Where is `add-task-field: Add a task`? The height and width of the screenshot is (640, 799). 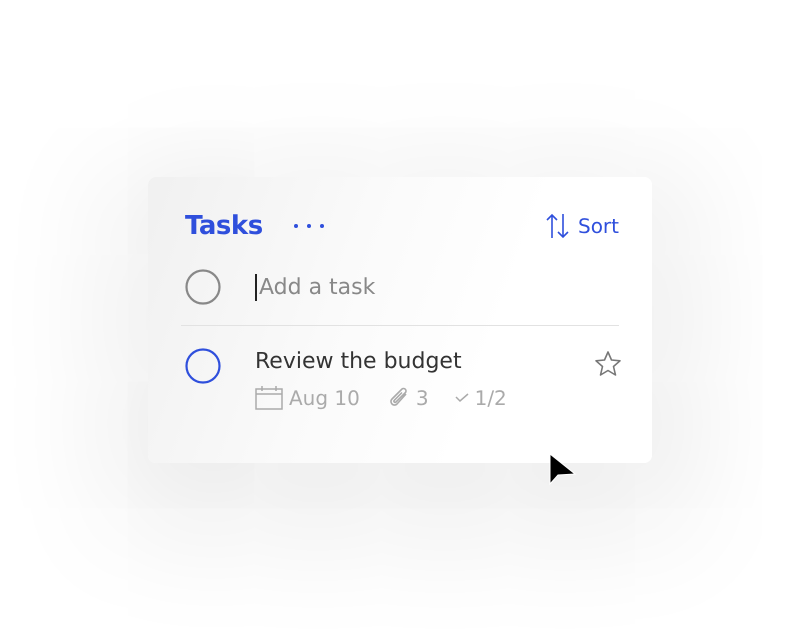
add-task-field: Add a task is located at coordinates (408, 287).